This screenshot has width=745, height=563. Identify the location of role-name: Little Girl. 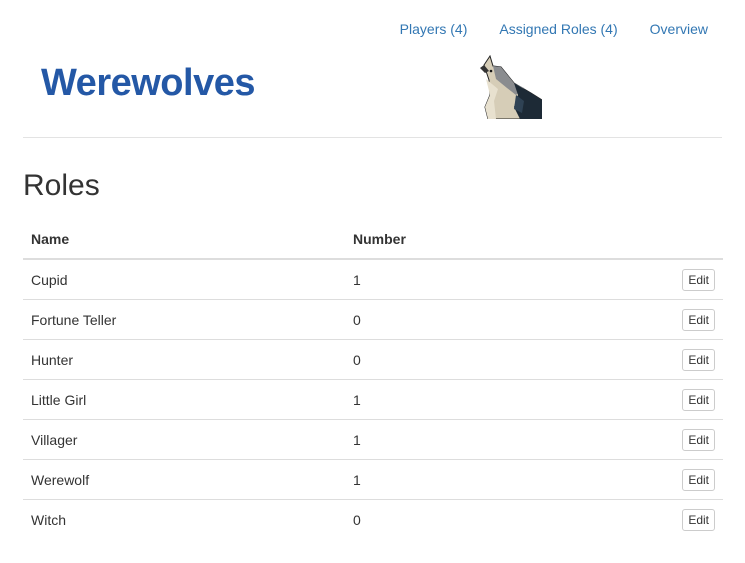
(184, 399).